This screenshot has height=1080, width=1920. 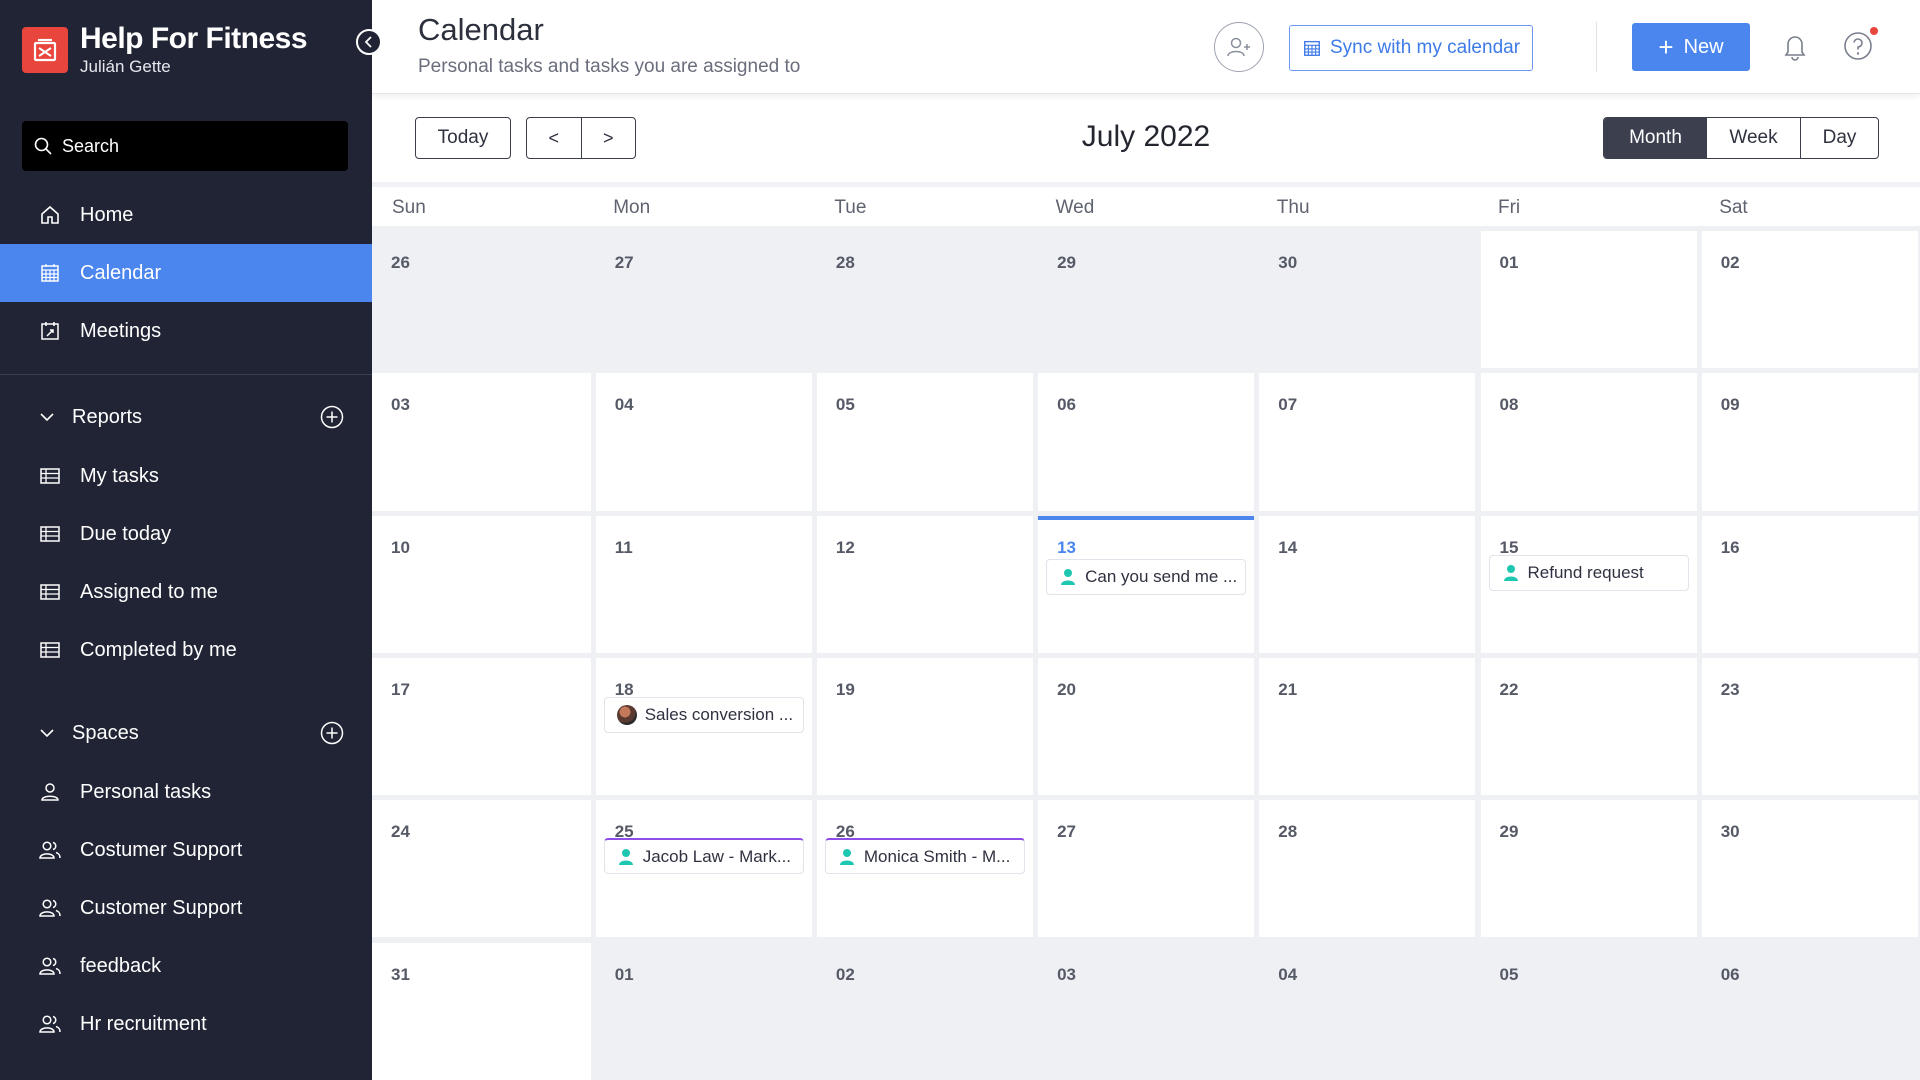 I want to click on search-icon, so click(x=43, y=146).